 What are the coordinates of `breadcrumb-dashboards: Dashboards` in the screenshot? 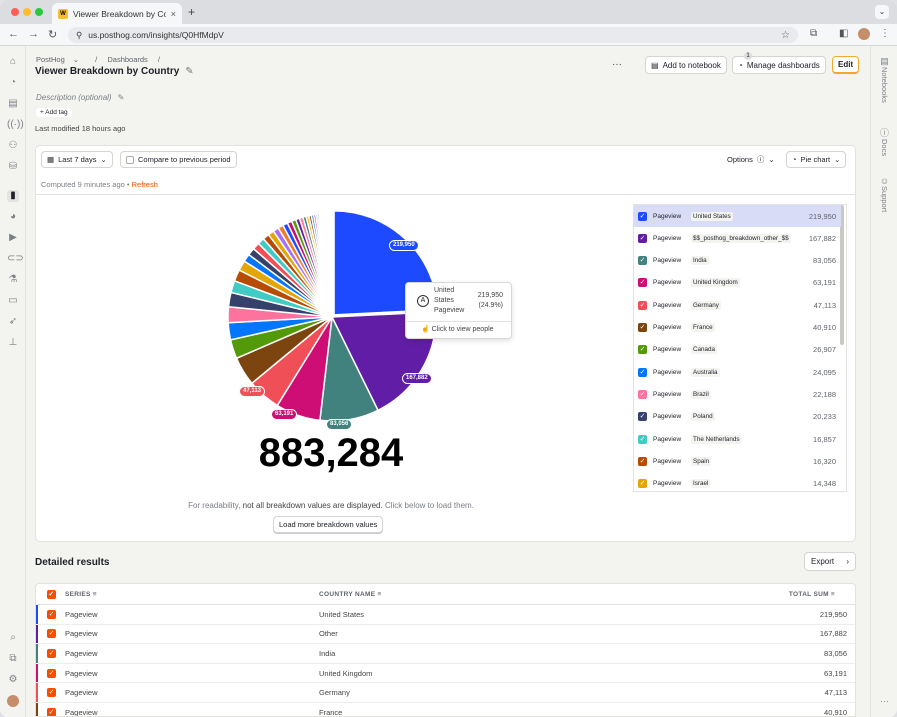 It's located at (127, 59).